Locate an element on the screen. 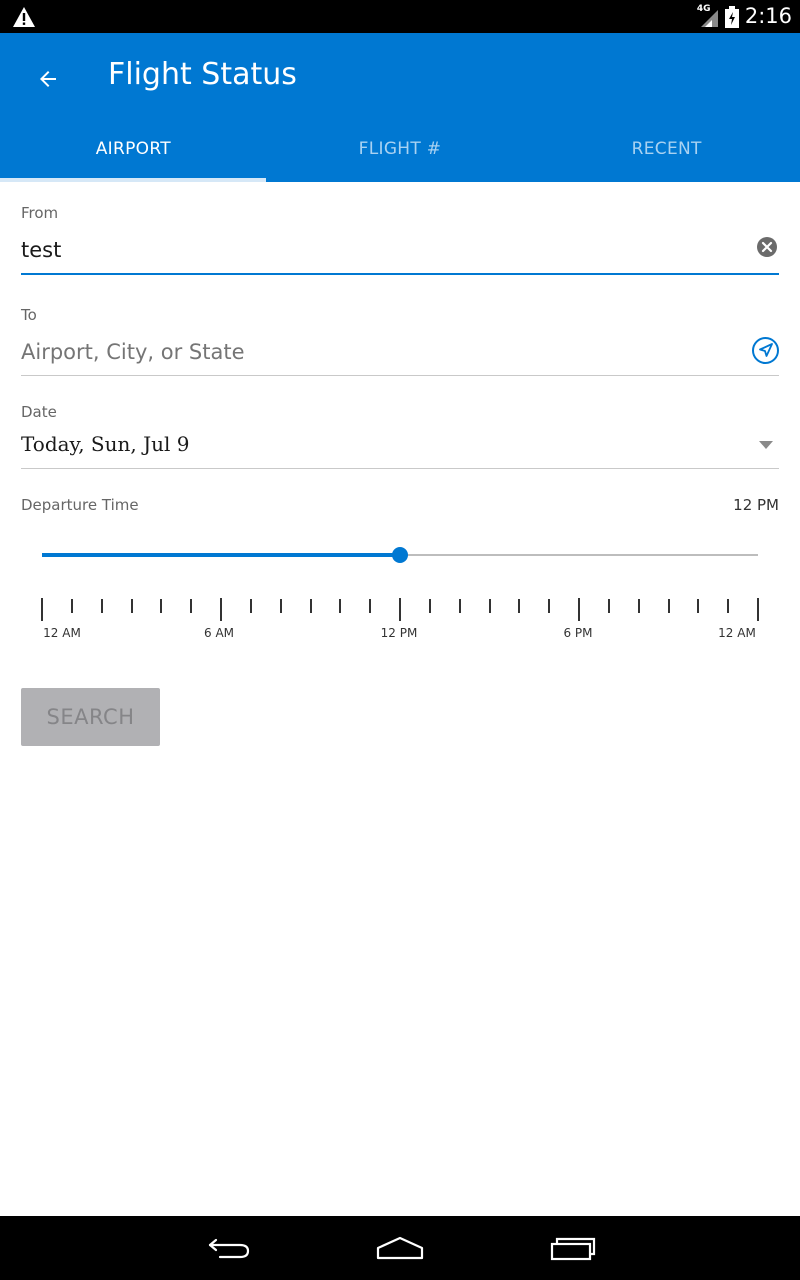 The image size is (800, 1280). tab-flight-number: FLIGHT # is located at coordinates (400, 153).